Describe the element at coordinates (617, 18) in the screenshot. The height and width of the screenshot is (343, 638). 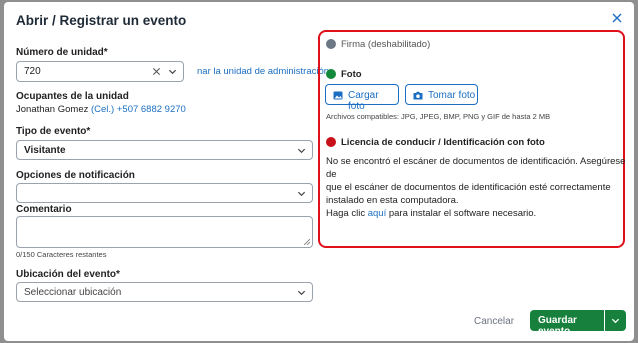
I see `close-icon` at that location.